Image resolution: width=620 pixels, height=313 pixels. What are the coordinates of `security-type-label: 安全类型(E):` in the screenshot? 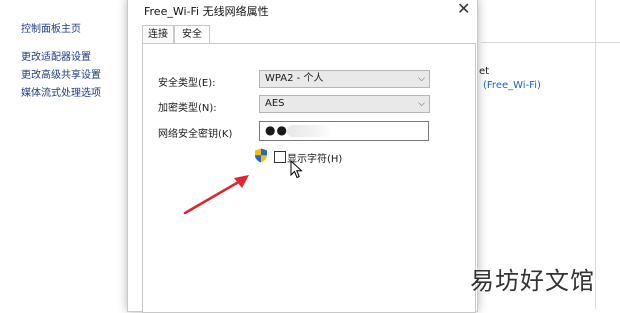 It's located at (187, 83).